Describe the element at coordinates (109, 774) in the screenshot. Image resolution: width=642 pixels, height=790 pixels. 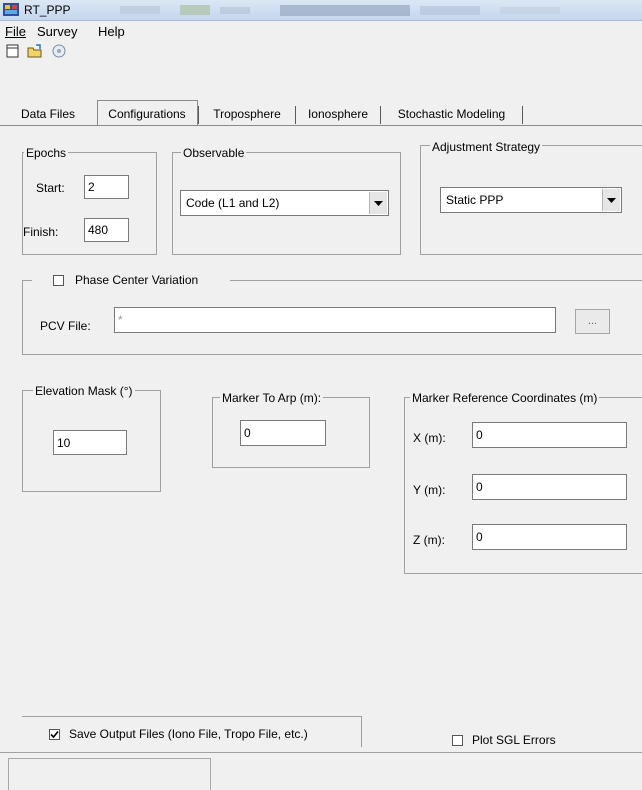
I see `status-bar-panel` at that location.